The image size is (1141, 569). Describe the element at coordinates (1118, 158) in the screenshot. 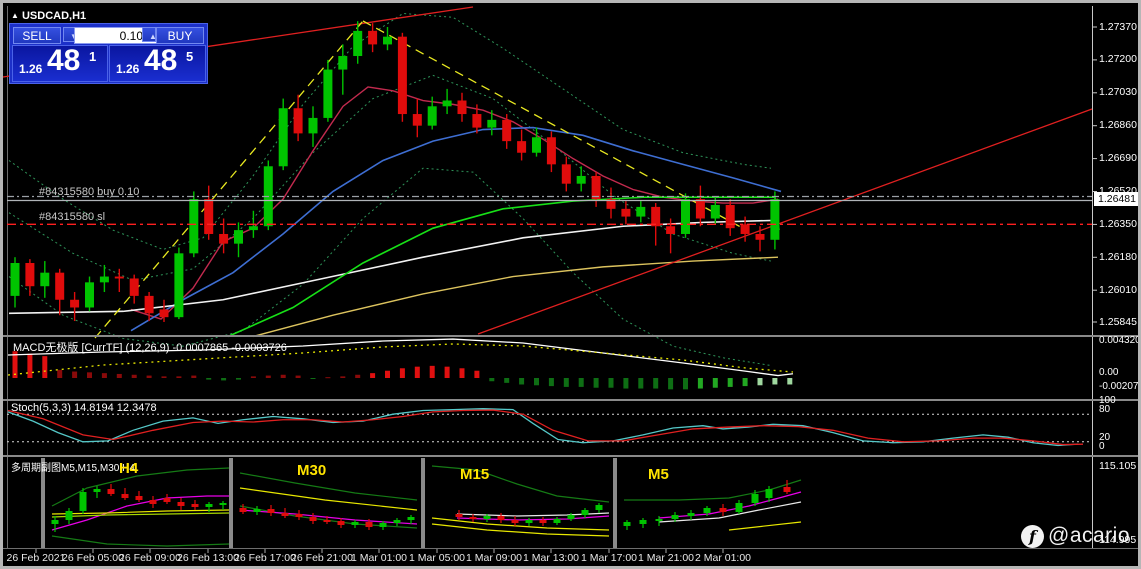

I see `price-scale-label: 1.26690` at that location.